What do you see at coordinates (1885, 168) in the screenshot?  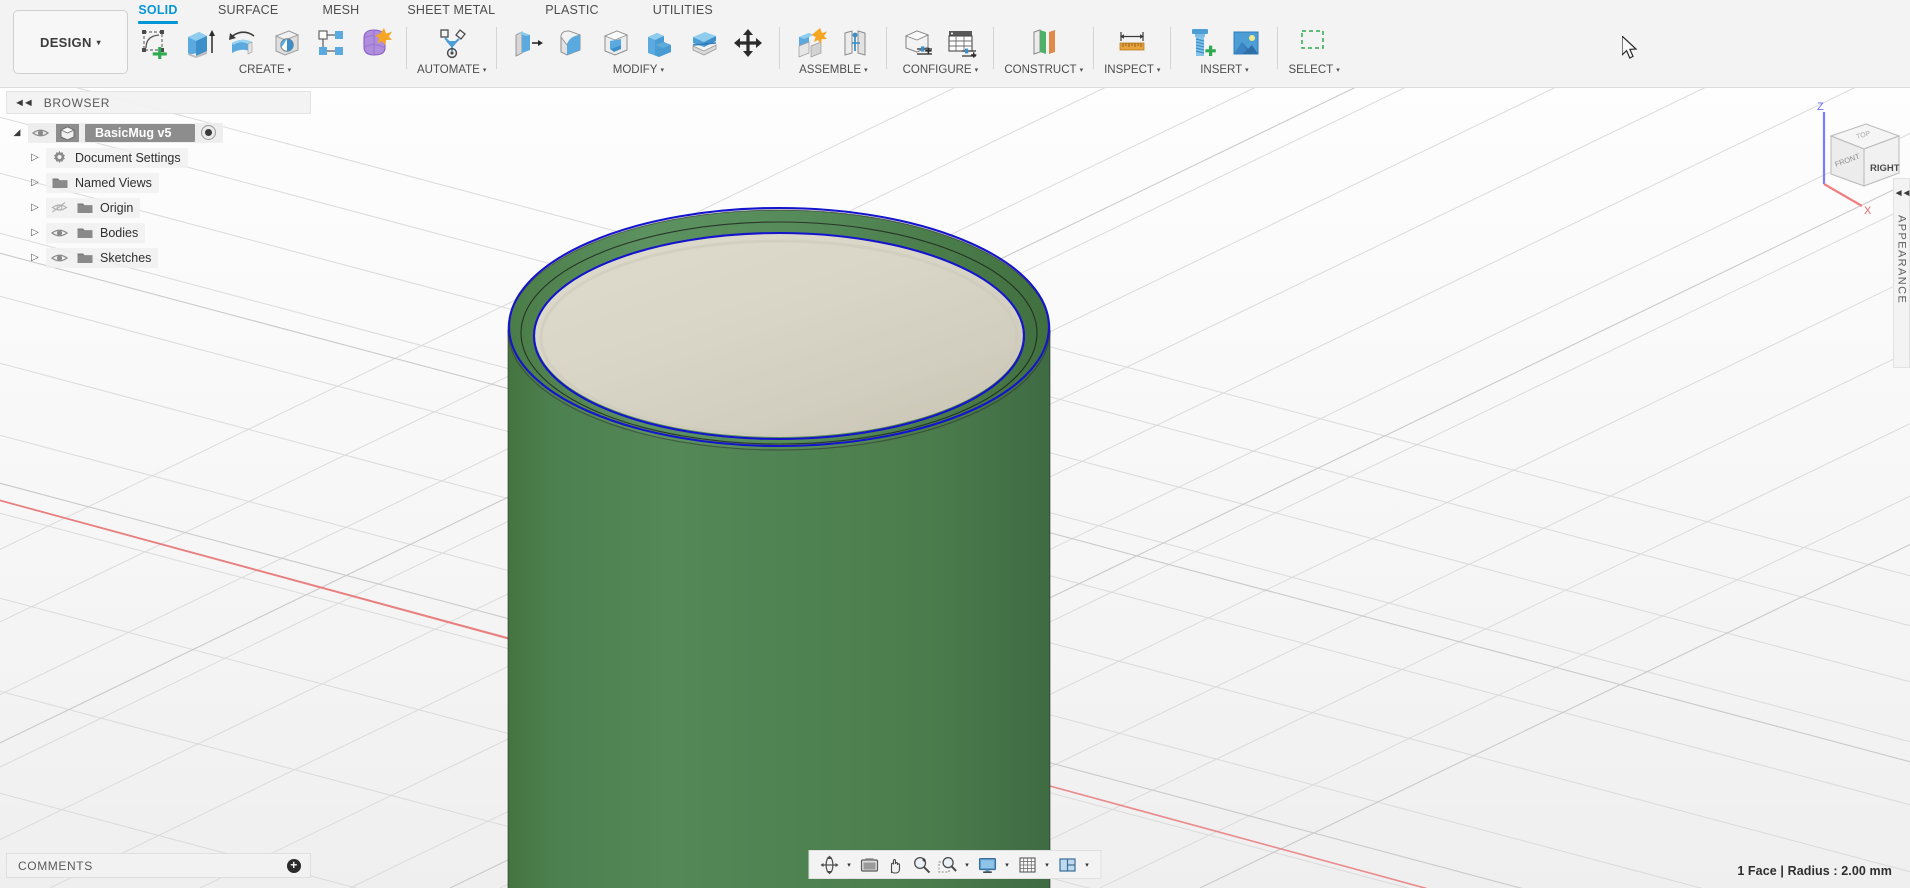 I see `viewcube-face-label: RIGHT` at bounding box center [1885, 168].